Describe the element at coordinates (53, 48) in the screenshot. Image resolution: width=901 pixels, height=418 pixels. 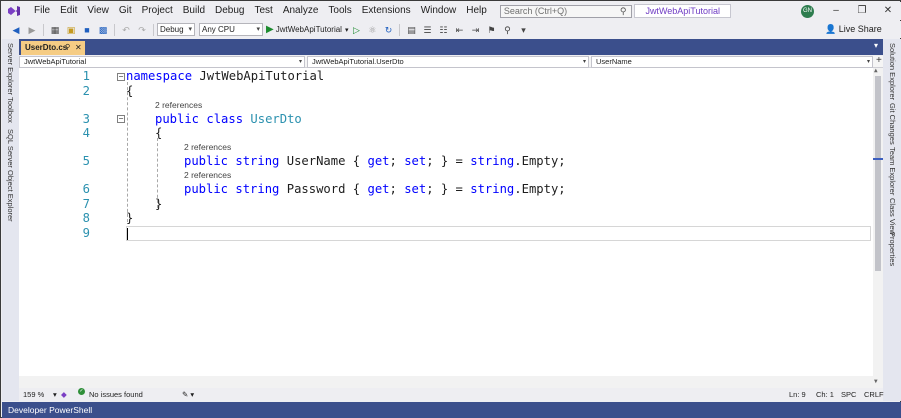
I see `tab-userdto-cs: UserDto.cs ⚲ ✕` at that location.